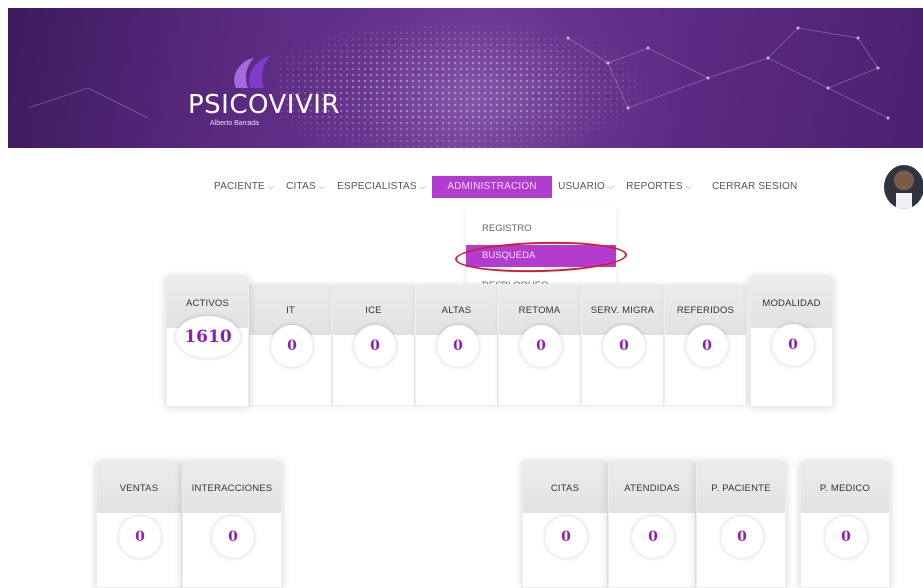 Image resolution: width=923 pixels, height=588 pixels. I want to click on stat-card-retoma: RETOMA 0, so click(539, 345).